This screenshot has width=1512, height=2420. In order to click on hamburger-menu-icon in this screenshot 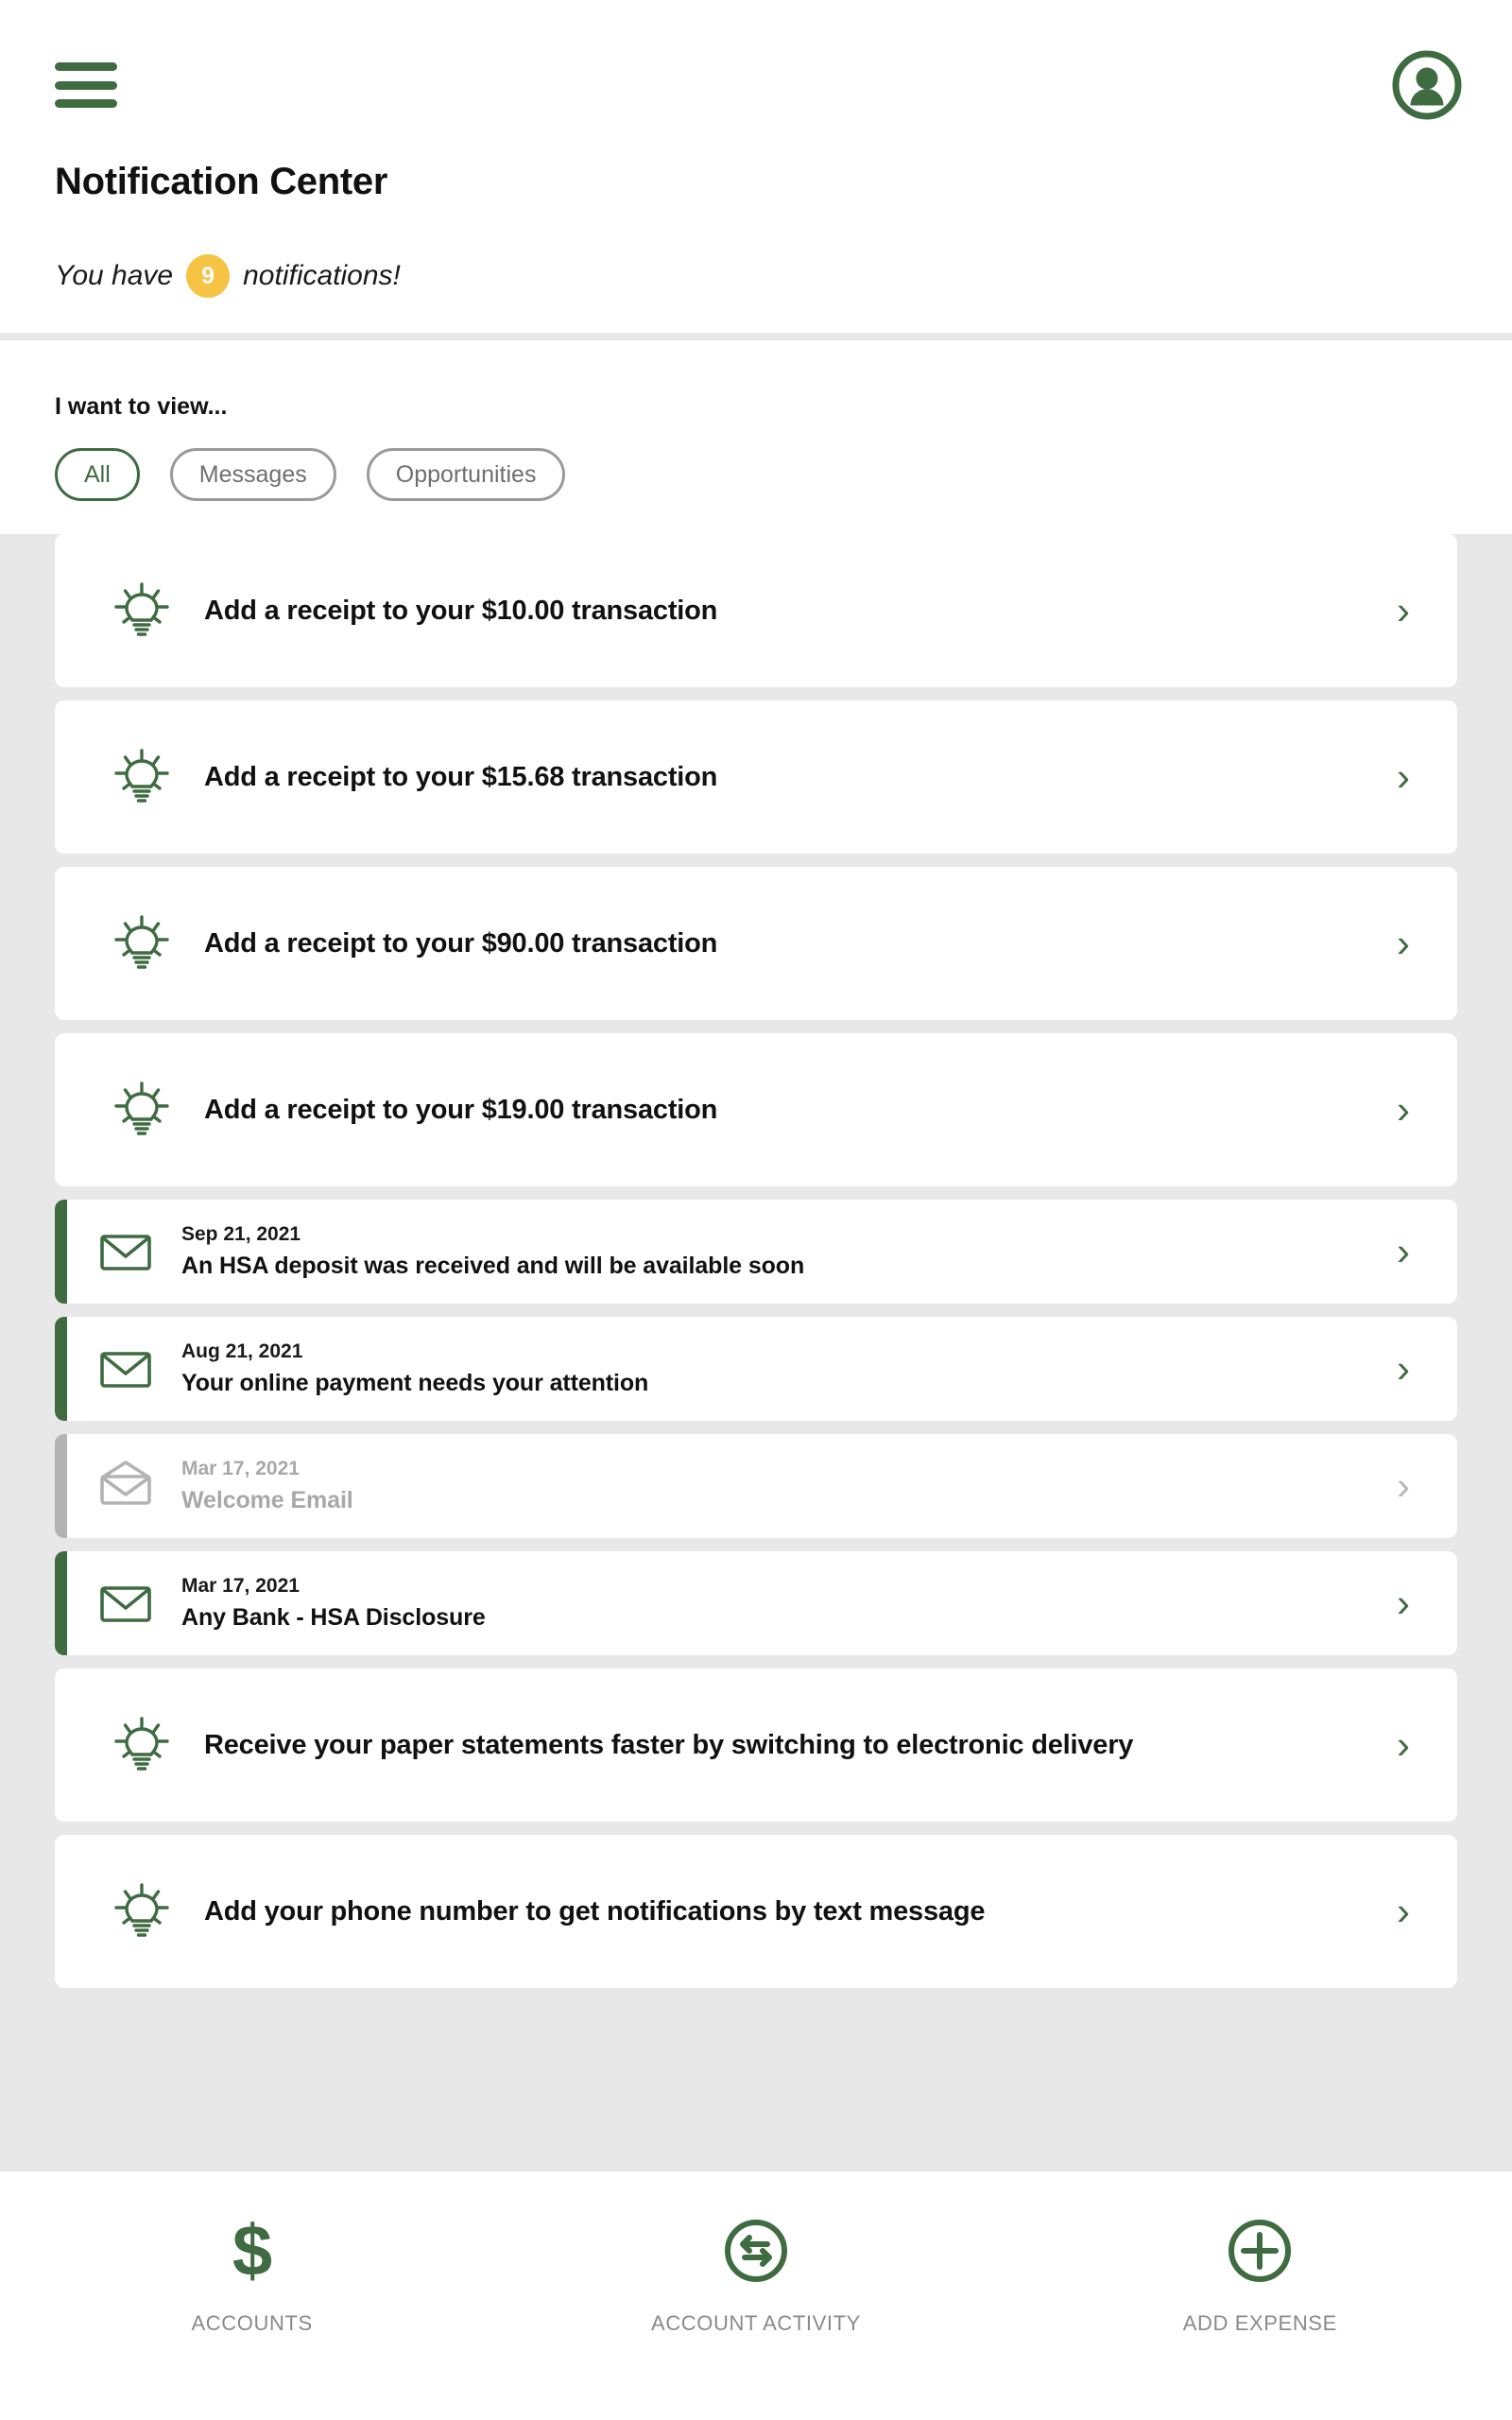, I will do `click(86, 85)`.